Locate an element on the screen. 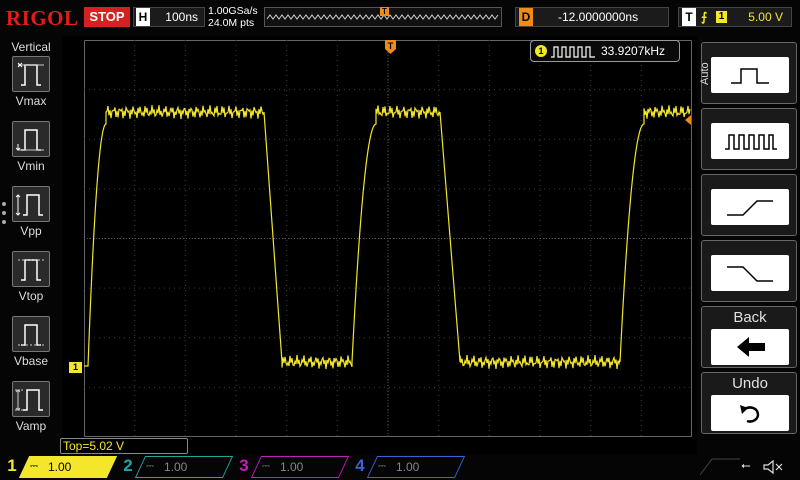 This screenshot has height=480, width=800. back-label: Back is located at coordinates (750, 317).